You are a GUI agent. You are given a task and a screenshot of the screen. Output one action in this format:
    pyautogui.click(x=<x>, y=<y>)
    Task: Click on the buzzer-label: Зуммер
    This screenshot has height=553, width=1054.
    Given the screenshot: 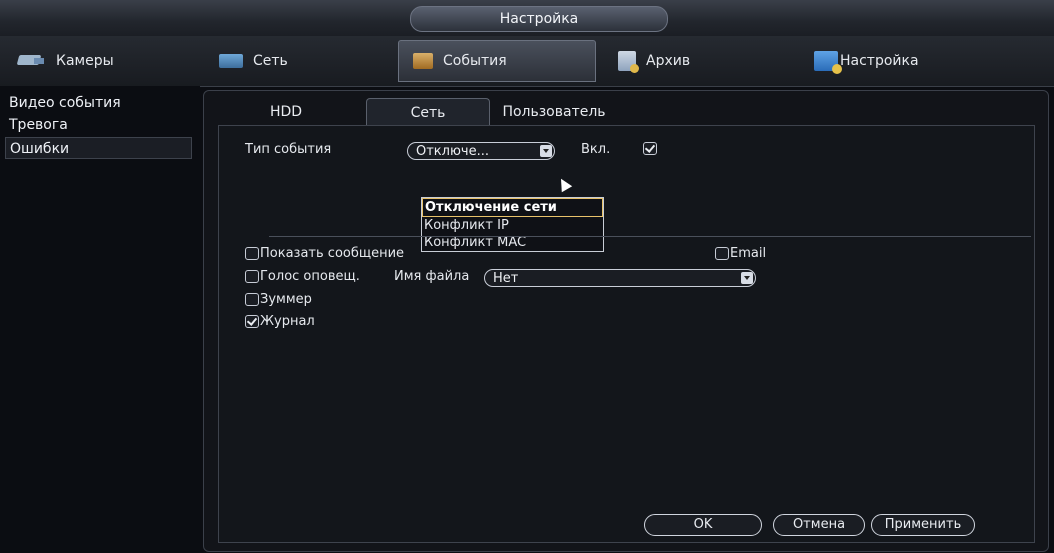 What is the action you would take?
    pyautogui.click(x=286, y=299)
    